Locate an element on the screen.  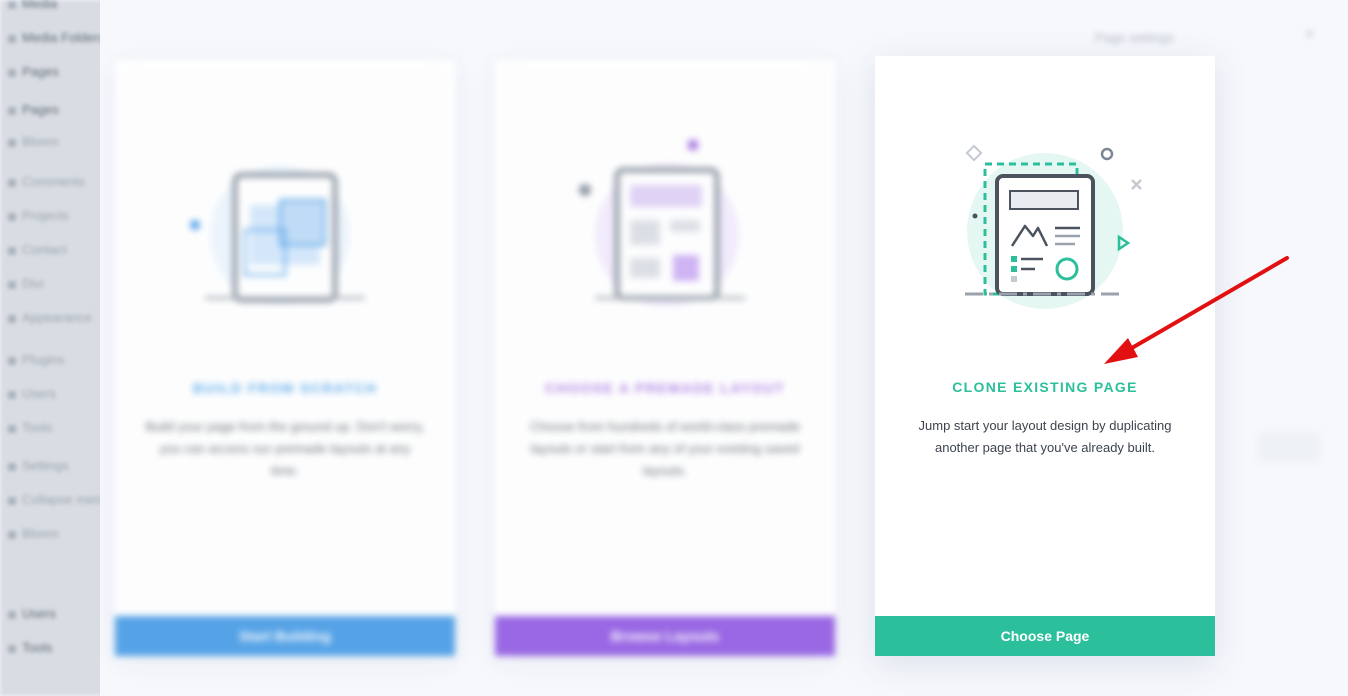
sidebar-item: Comments is located at coordinates (42, 183).